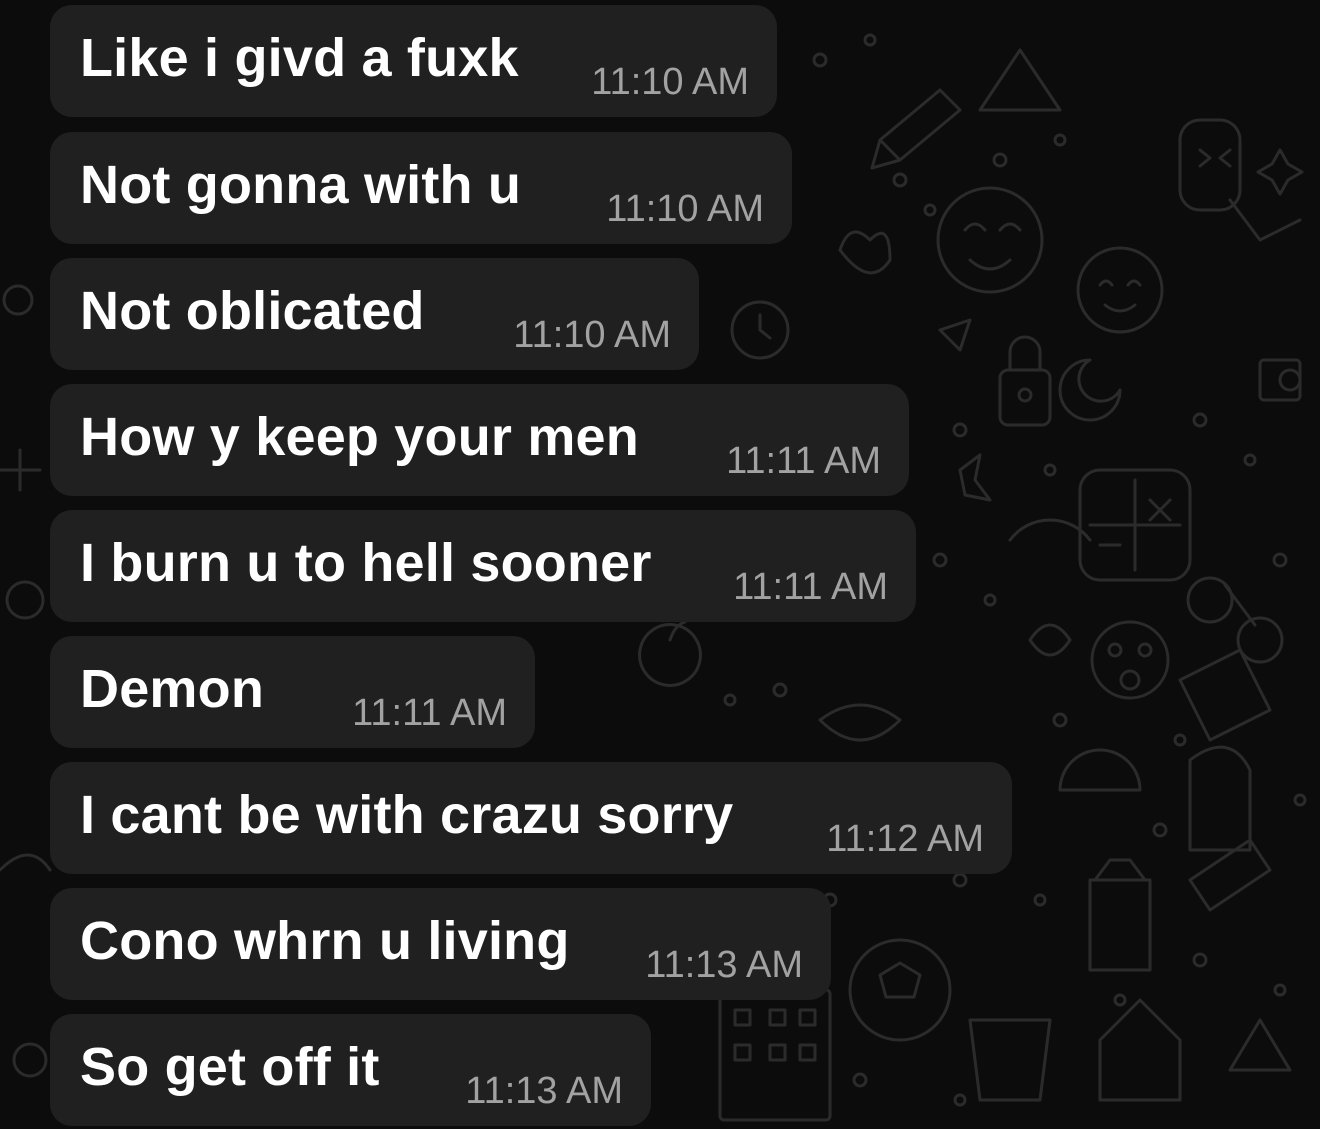 This screenshot has height=1129, width=1320. I want to click on message-text: I cant be with crazu sorry, so click(407, 815).